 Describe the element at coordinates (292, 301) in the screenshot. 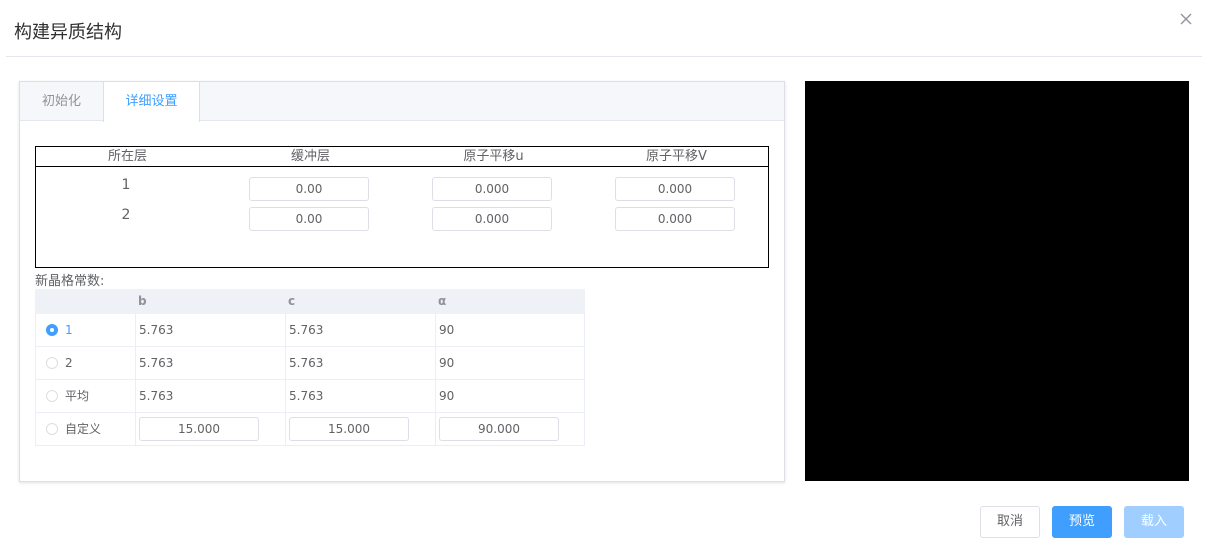

I see `header-c: c` at that location.